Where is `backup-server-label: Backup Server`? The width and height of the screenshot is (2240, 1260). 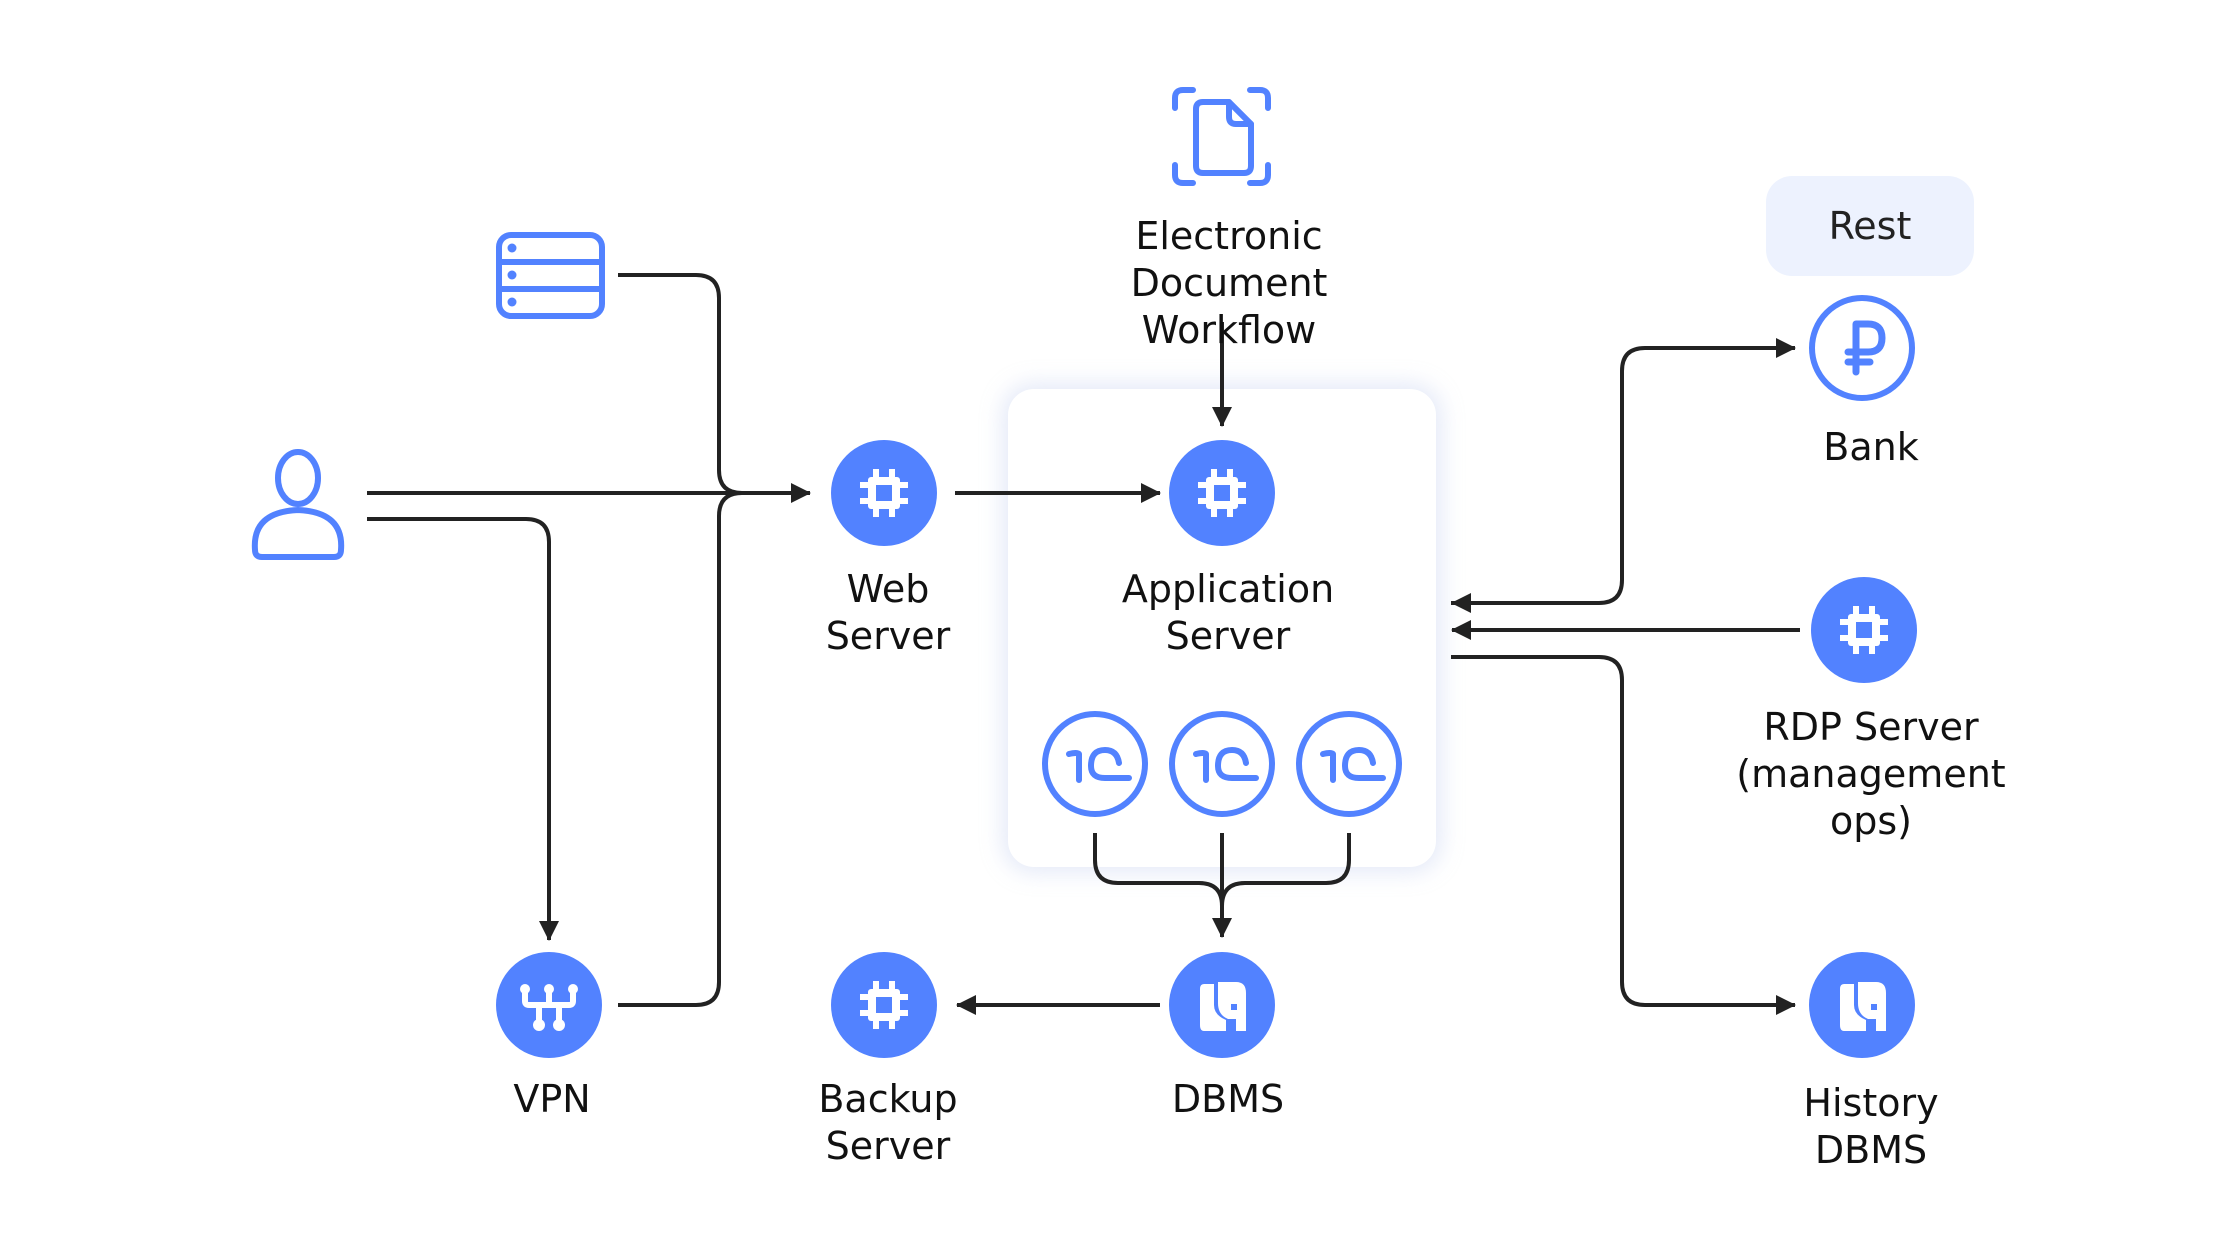 backup-server-label: Backup Server is located at coordinates (887, 1123).